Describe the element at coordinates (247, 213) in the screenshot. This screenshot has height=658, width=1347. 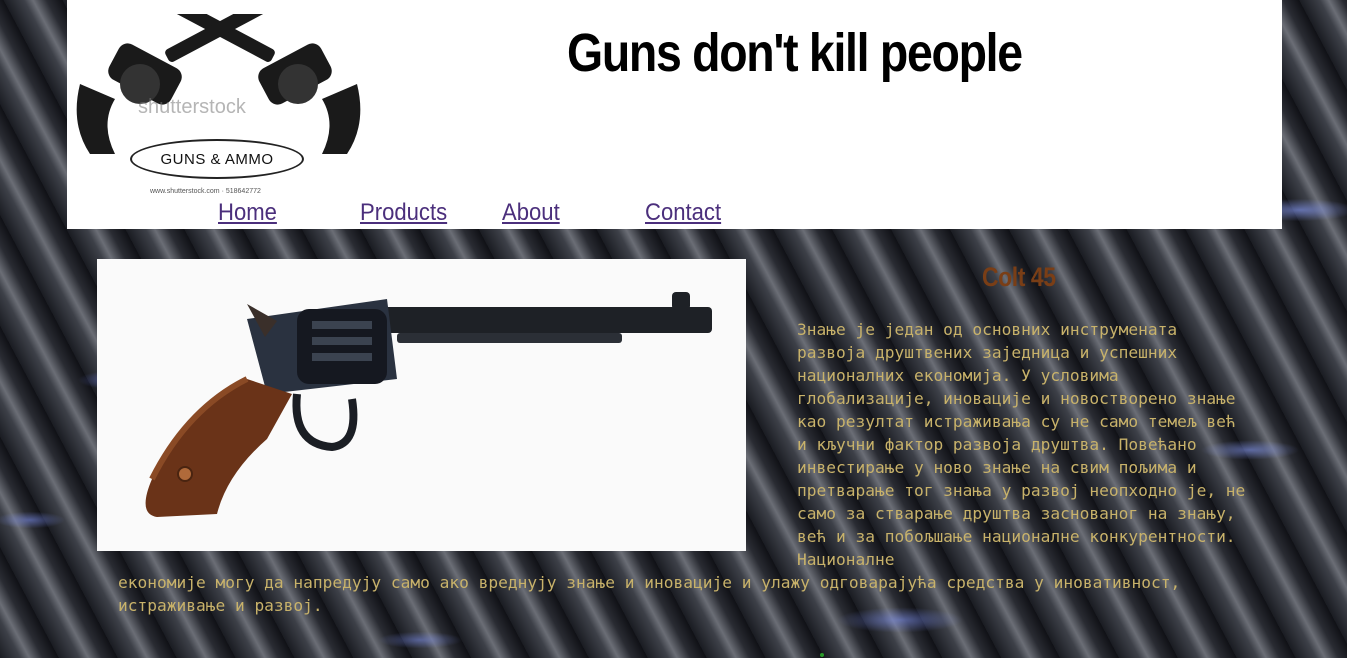
I see `nav-home-link: Home` at that location.